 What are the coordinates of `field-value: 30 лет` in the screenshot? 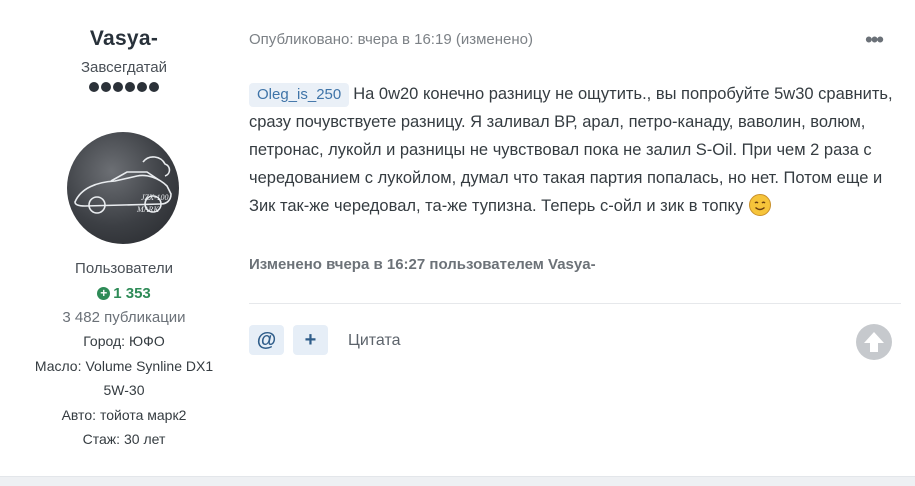 It's located at (145, 439).